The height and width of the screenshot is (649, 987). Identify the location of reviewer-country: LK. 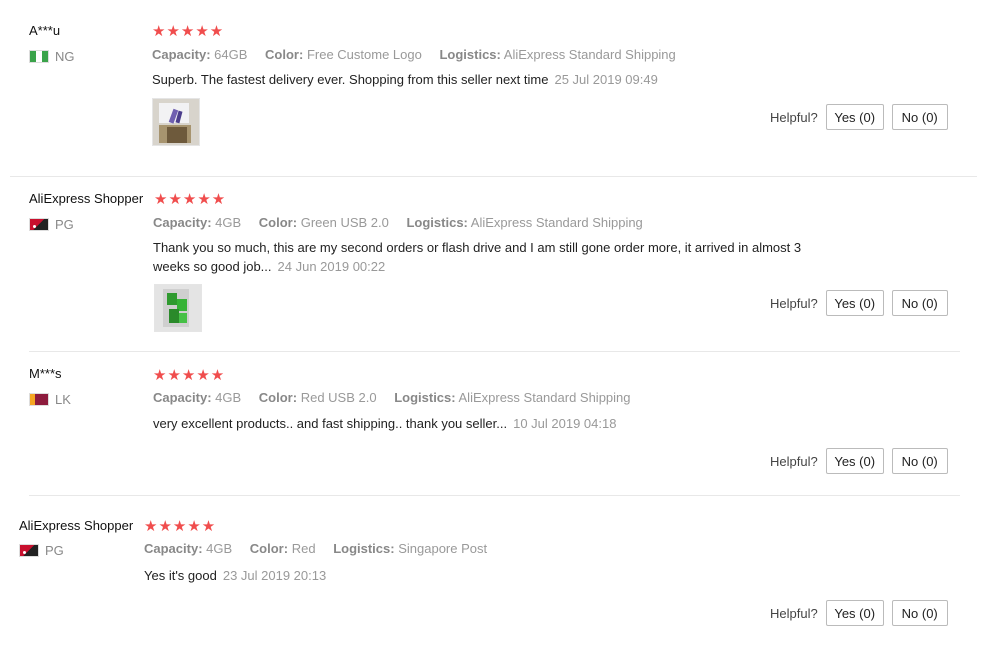
(50, 399).